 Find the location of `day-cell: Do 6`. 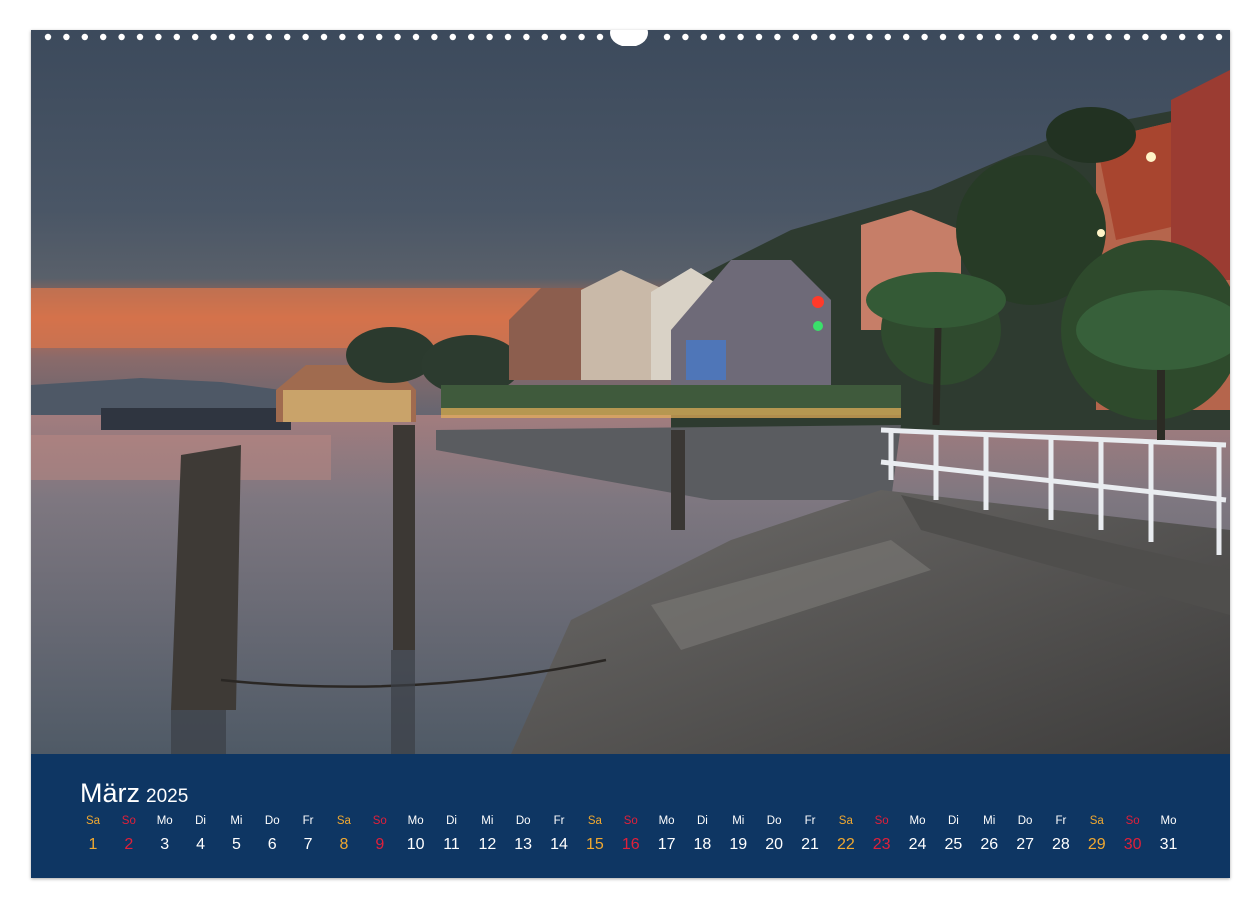

day-cell: Do 6 is located at coordinates (272, 834).